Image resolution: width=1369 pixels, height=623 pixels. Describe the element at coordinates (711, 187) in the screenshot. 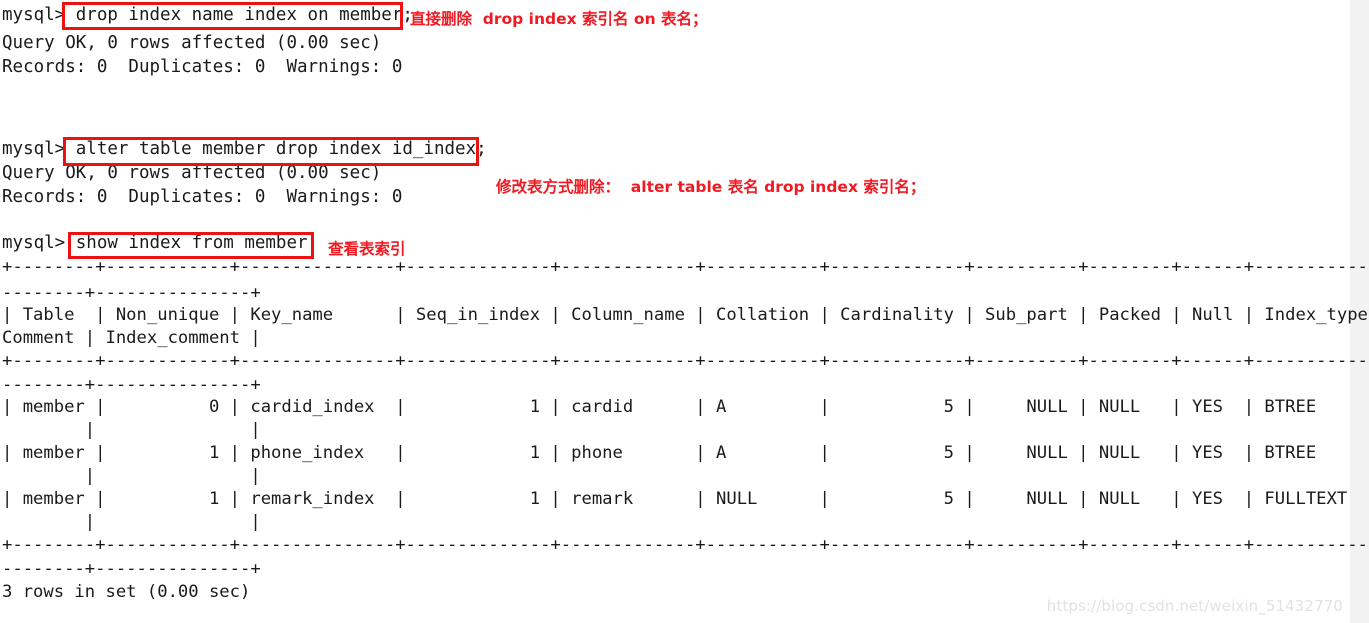

I see `annotation-text-2: 修改表方式删除： alter table 表名 drop index 索引名；` at that location.